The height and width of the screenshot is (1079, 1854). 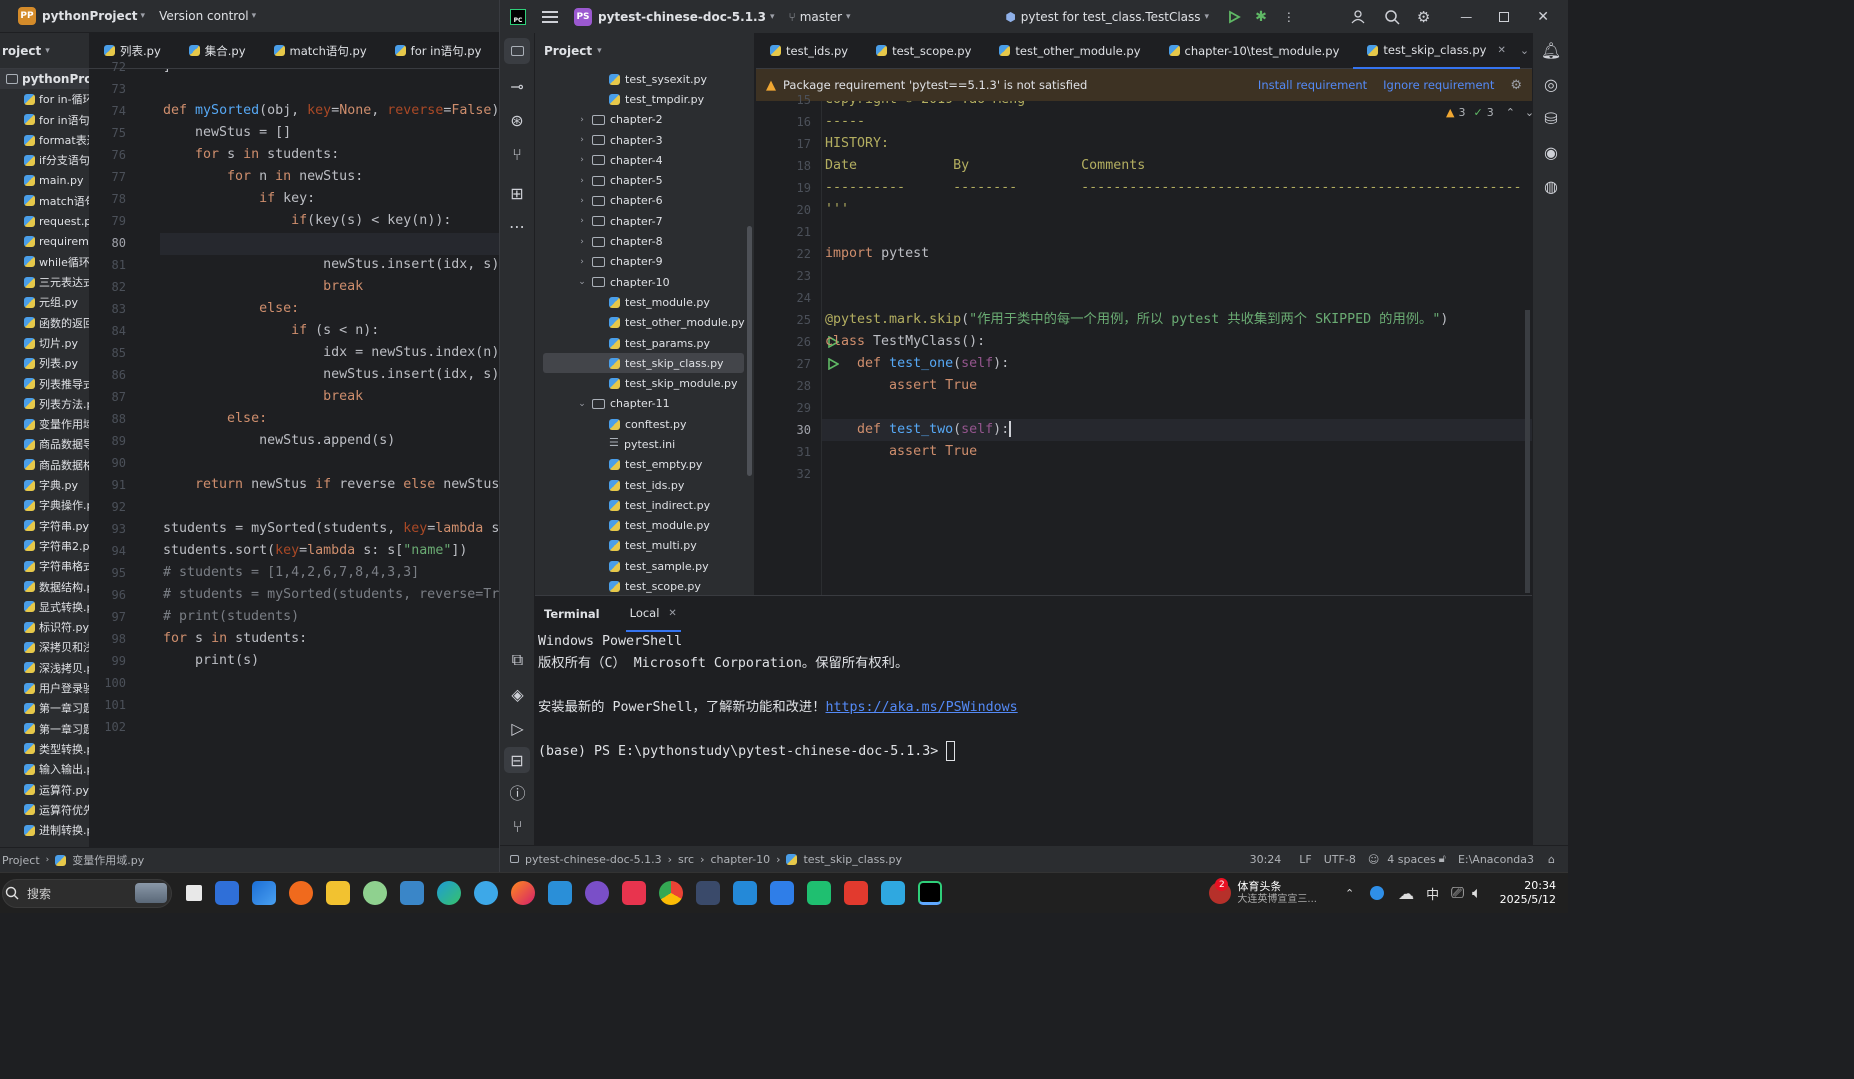 What do you see at coordinates (523, 893) in the screenshot?
I see `firefox-icon` at bounding box center [523, 893].